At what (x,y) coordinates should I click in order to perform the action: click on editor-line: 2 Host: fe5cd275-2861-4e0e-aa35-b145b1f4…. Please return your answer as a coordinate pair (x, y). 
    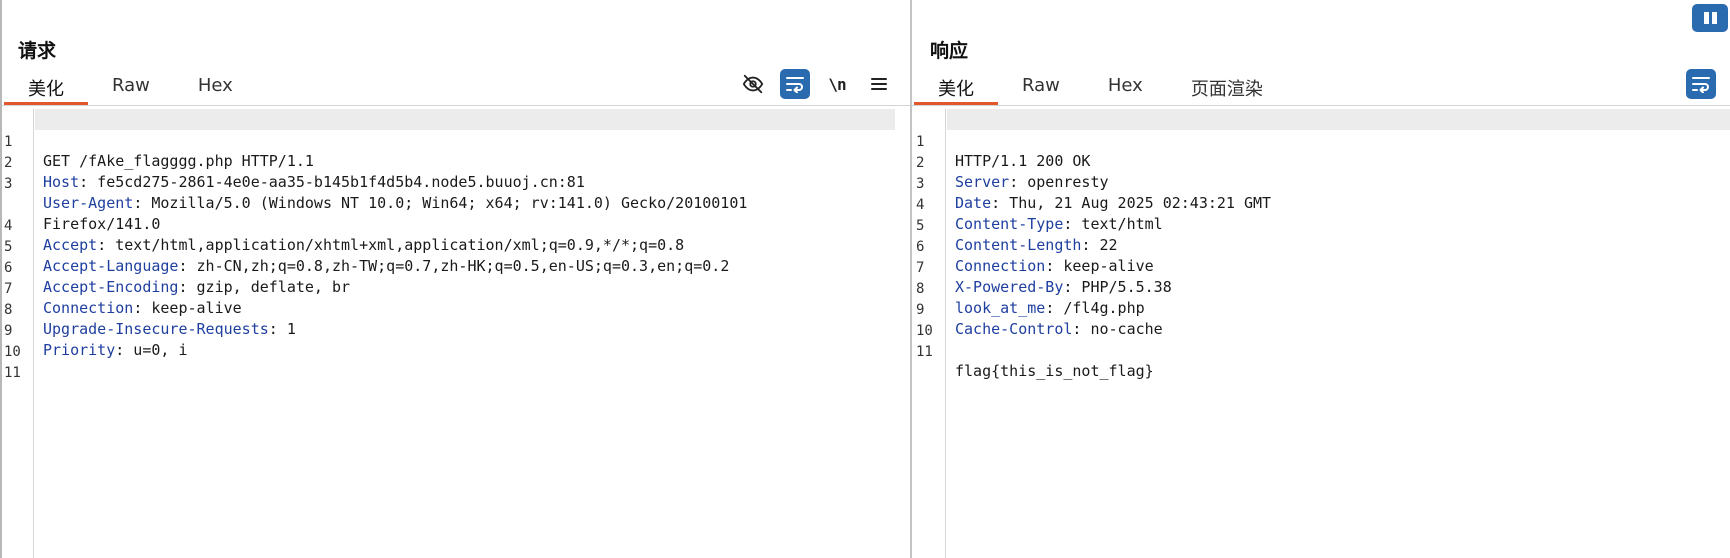
    Looking at the image, I should click on (456, 160).